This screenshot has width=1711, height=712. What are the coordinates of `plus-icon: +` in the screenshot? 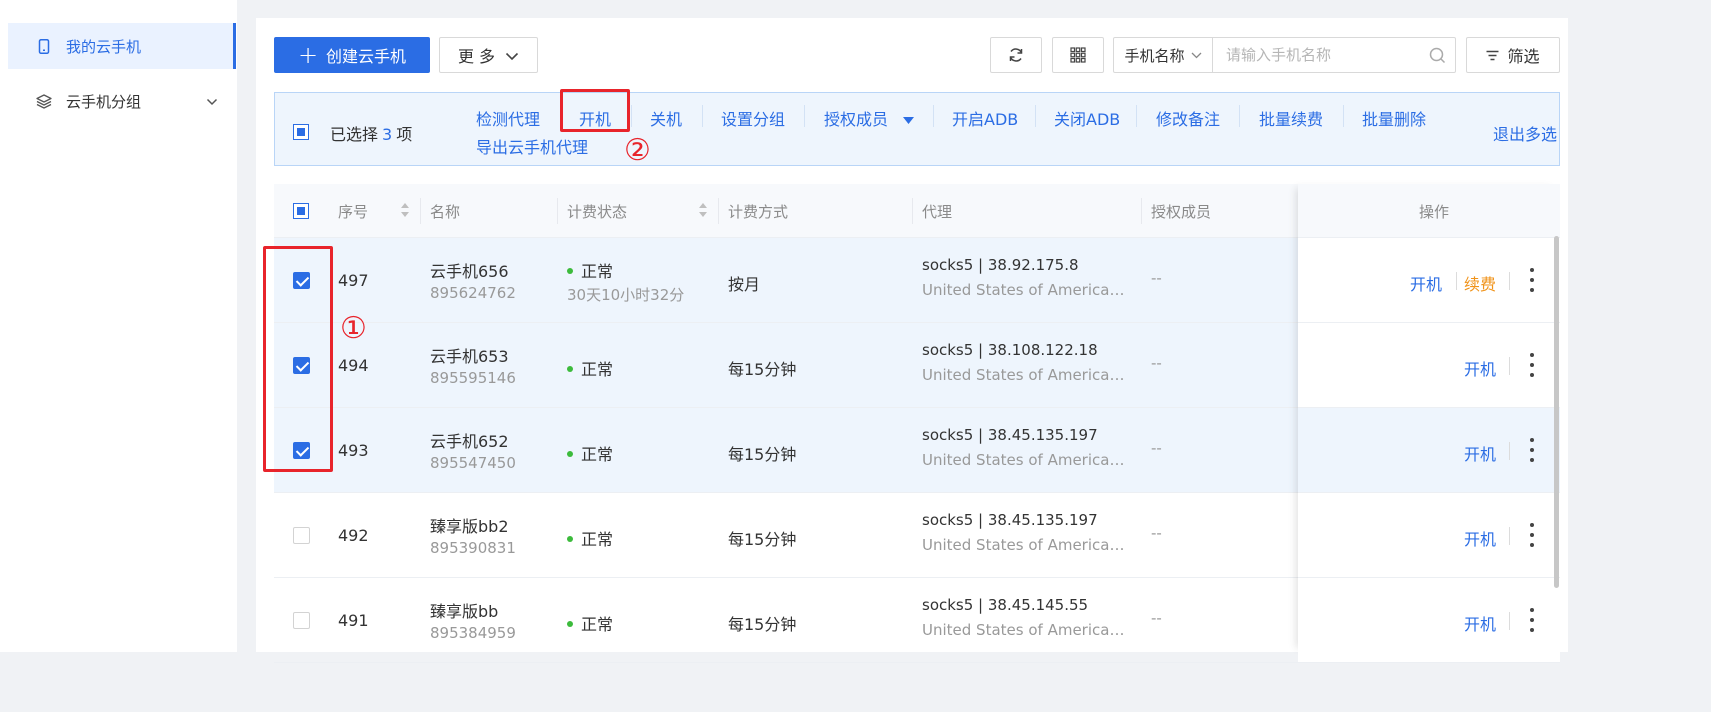 It's located at (308, 55).